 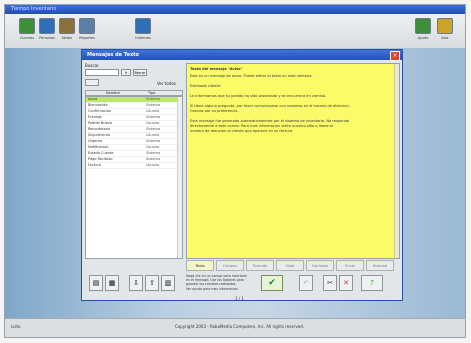 What do you see at coordinates (87, 38) in the screenshot?
I see `toolbar-label: Reportes` at bounding box center [87, 38].